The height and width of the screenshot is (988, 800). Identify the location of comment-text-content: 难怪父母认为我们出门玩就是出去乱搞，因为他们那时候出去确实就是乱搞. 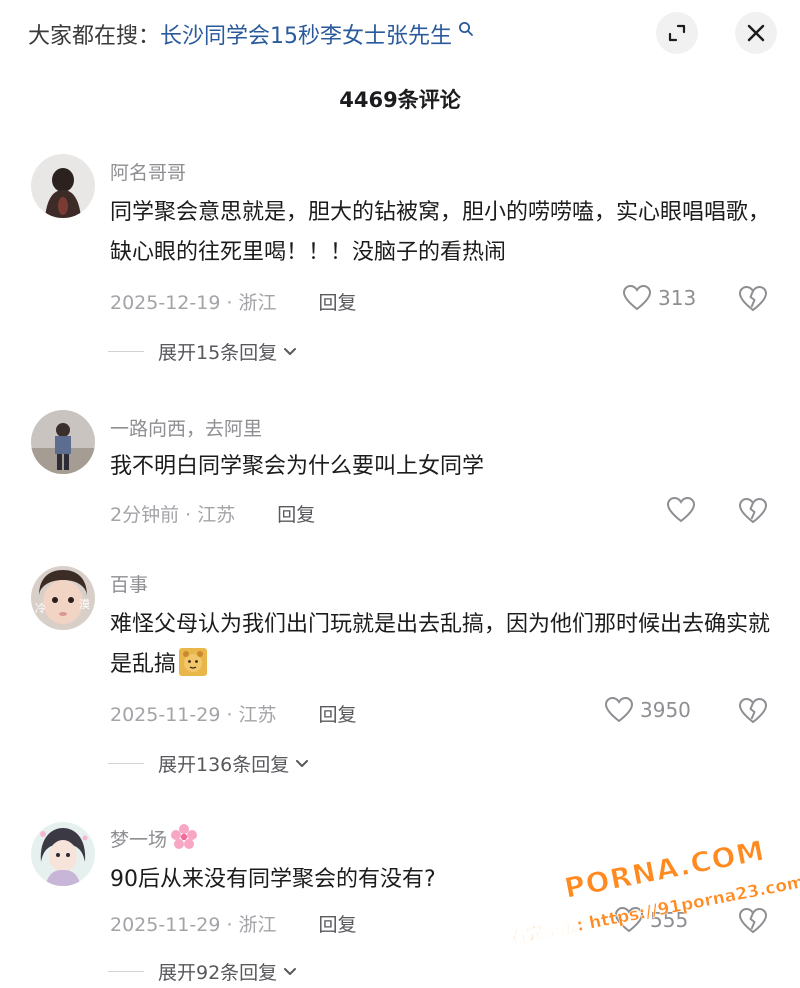
(440, 644).